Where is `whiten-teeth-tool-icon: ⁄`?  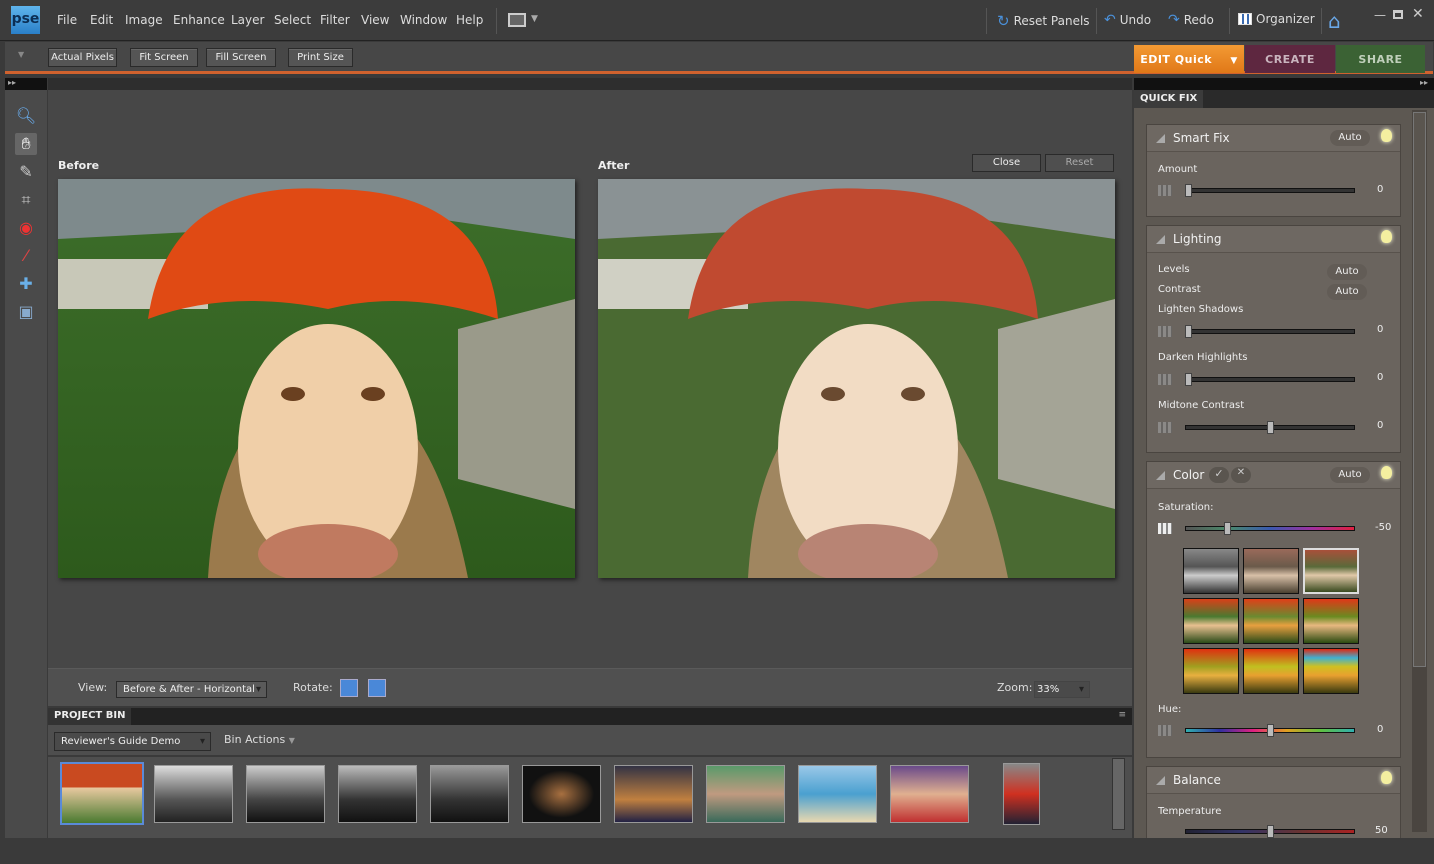
whiten-teeth-tool-icon: ⁄ is located at coordinates (26, 256).